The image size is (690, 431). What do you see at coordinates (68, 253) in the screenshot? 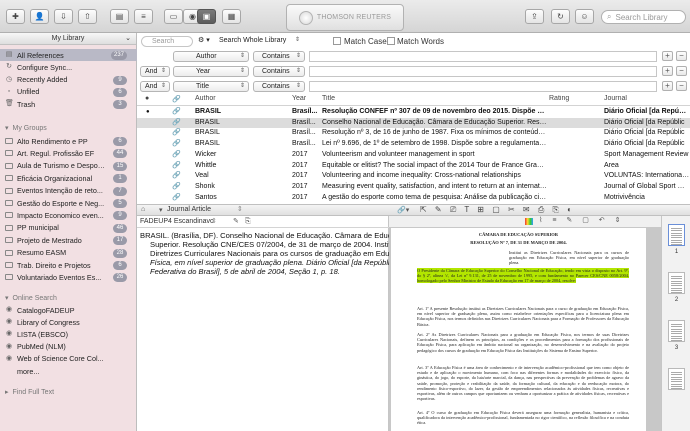
I see `sidebar-group-item: Resumo EASM 28` at bounding box center [68, 253].